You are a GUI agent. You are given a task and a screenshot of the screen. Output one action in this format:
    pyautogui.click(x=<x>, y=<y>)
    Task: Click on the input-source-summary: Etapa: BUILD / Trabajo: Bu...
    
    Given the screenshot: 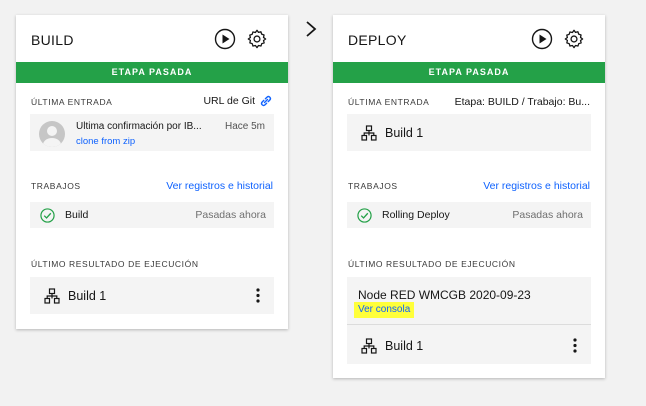 What is the action you would take?
    pyautogui.click(x=522, y=102)
    